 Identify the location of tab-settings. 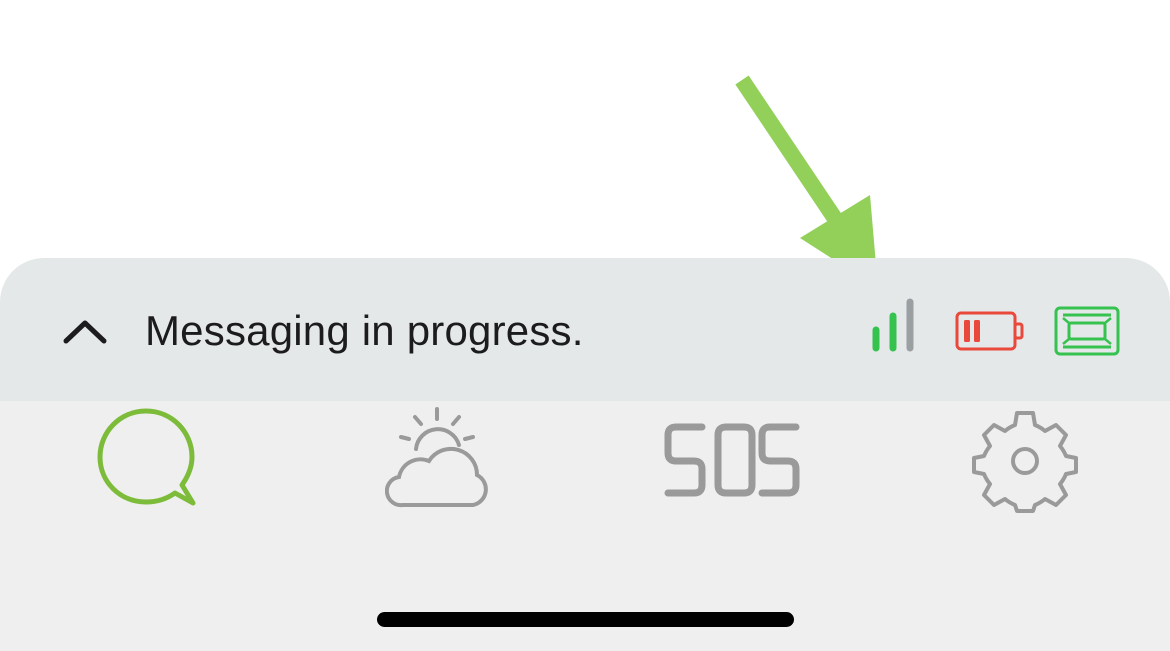
(1025, 460).